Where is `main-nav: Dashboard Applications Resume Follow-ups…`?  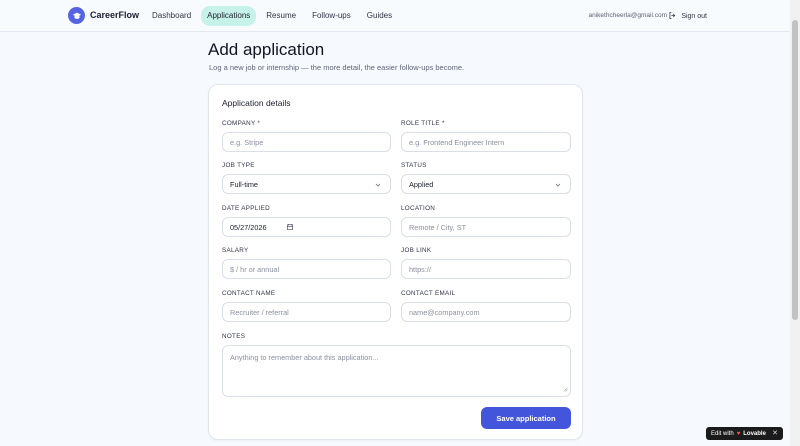
main-nav: Dashboard Applications Resume Follow-ups… is located at coordinates (272, 16).